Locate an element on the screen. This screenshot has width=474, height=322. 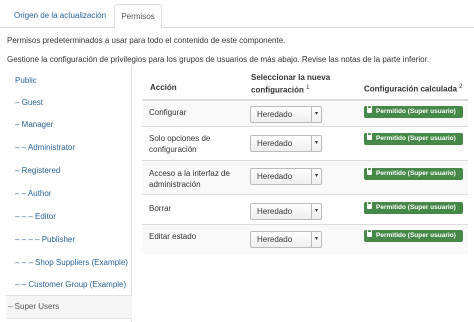
column-header-select: Seleccionar la nueva configuración 1 is located at coordinates (290, 84).